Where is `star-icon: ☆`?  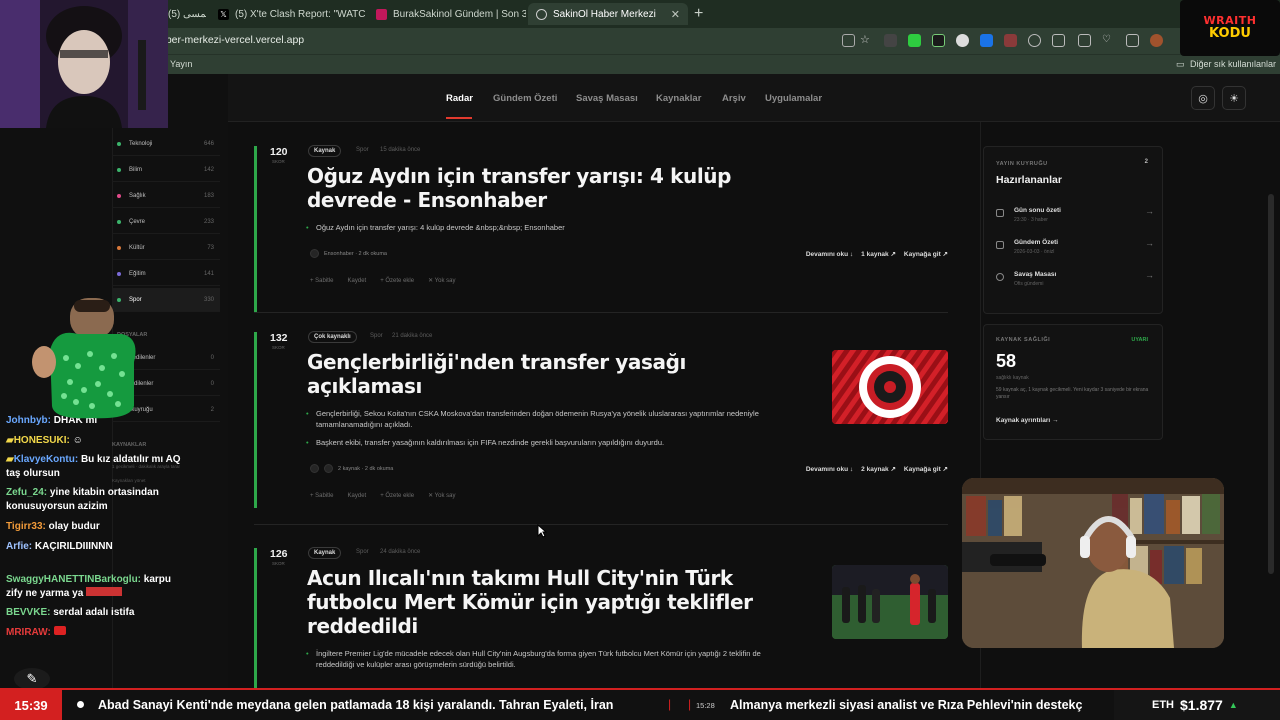
star-icon: ☆ is located at coordinates (866, 40).